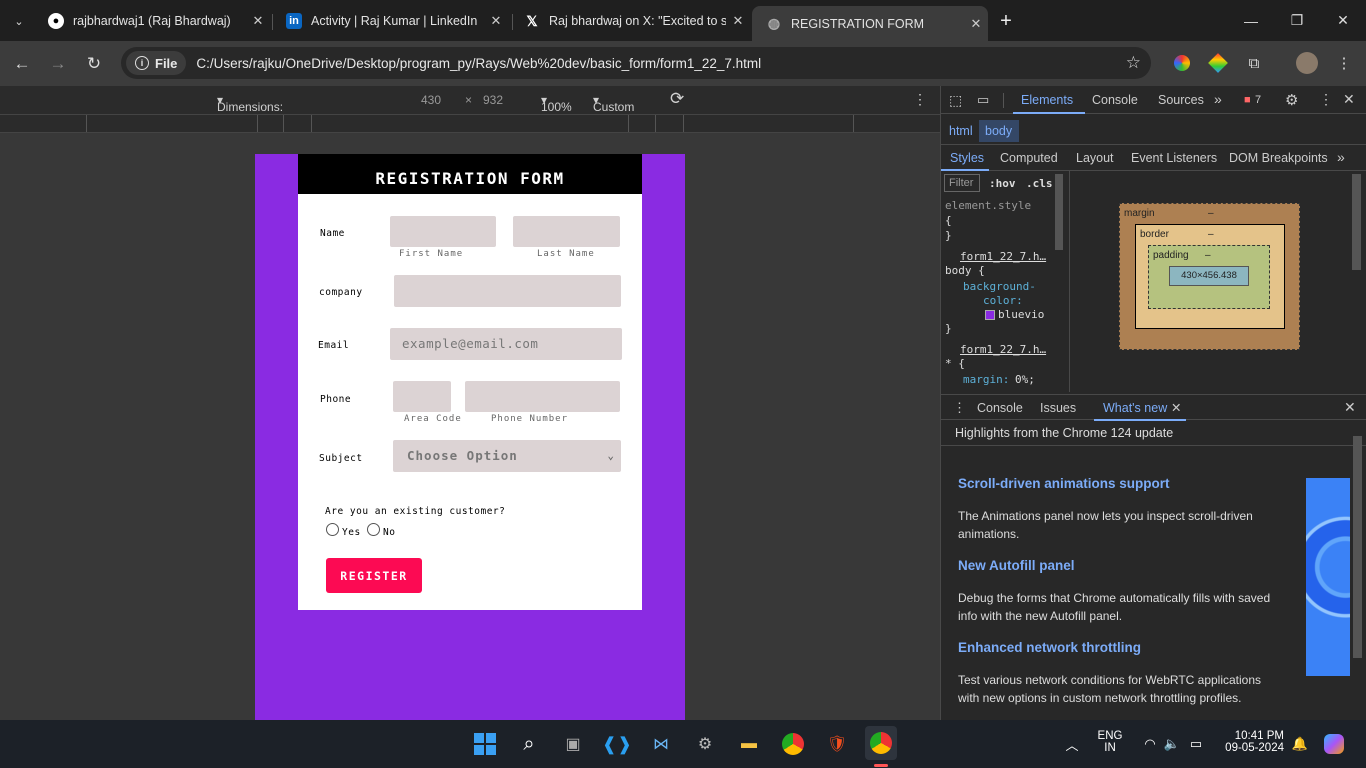  Describe the element at coordinates (1003, 300) in the screenshot. I see `css-property: color:` at that location.